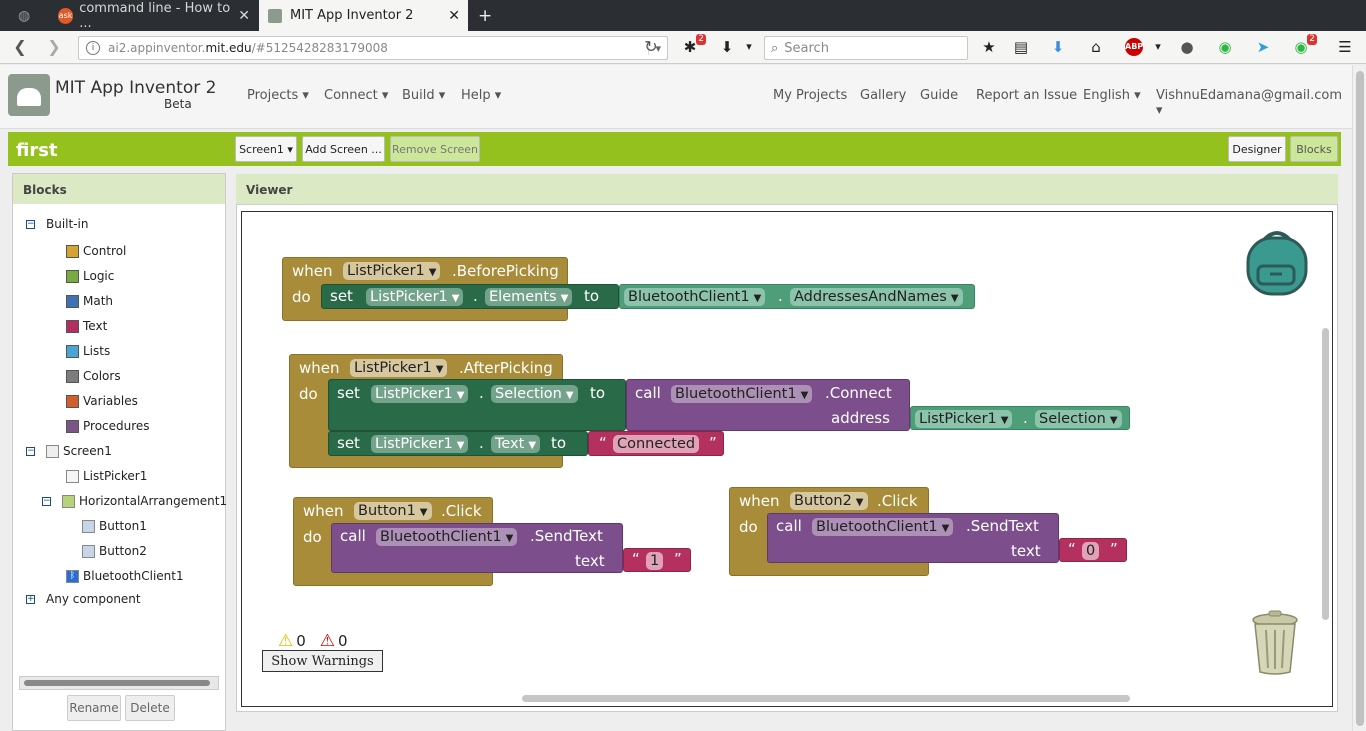 The height and width of the screenshot is (731, 1366). I want to click on text-value: Connected, so click(656, 444).